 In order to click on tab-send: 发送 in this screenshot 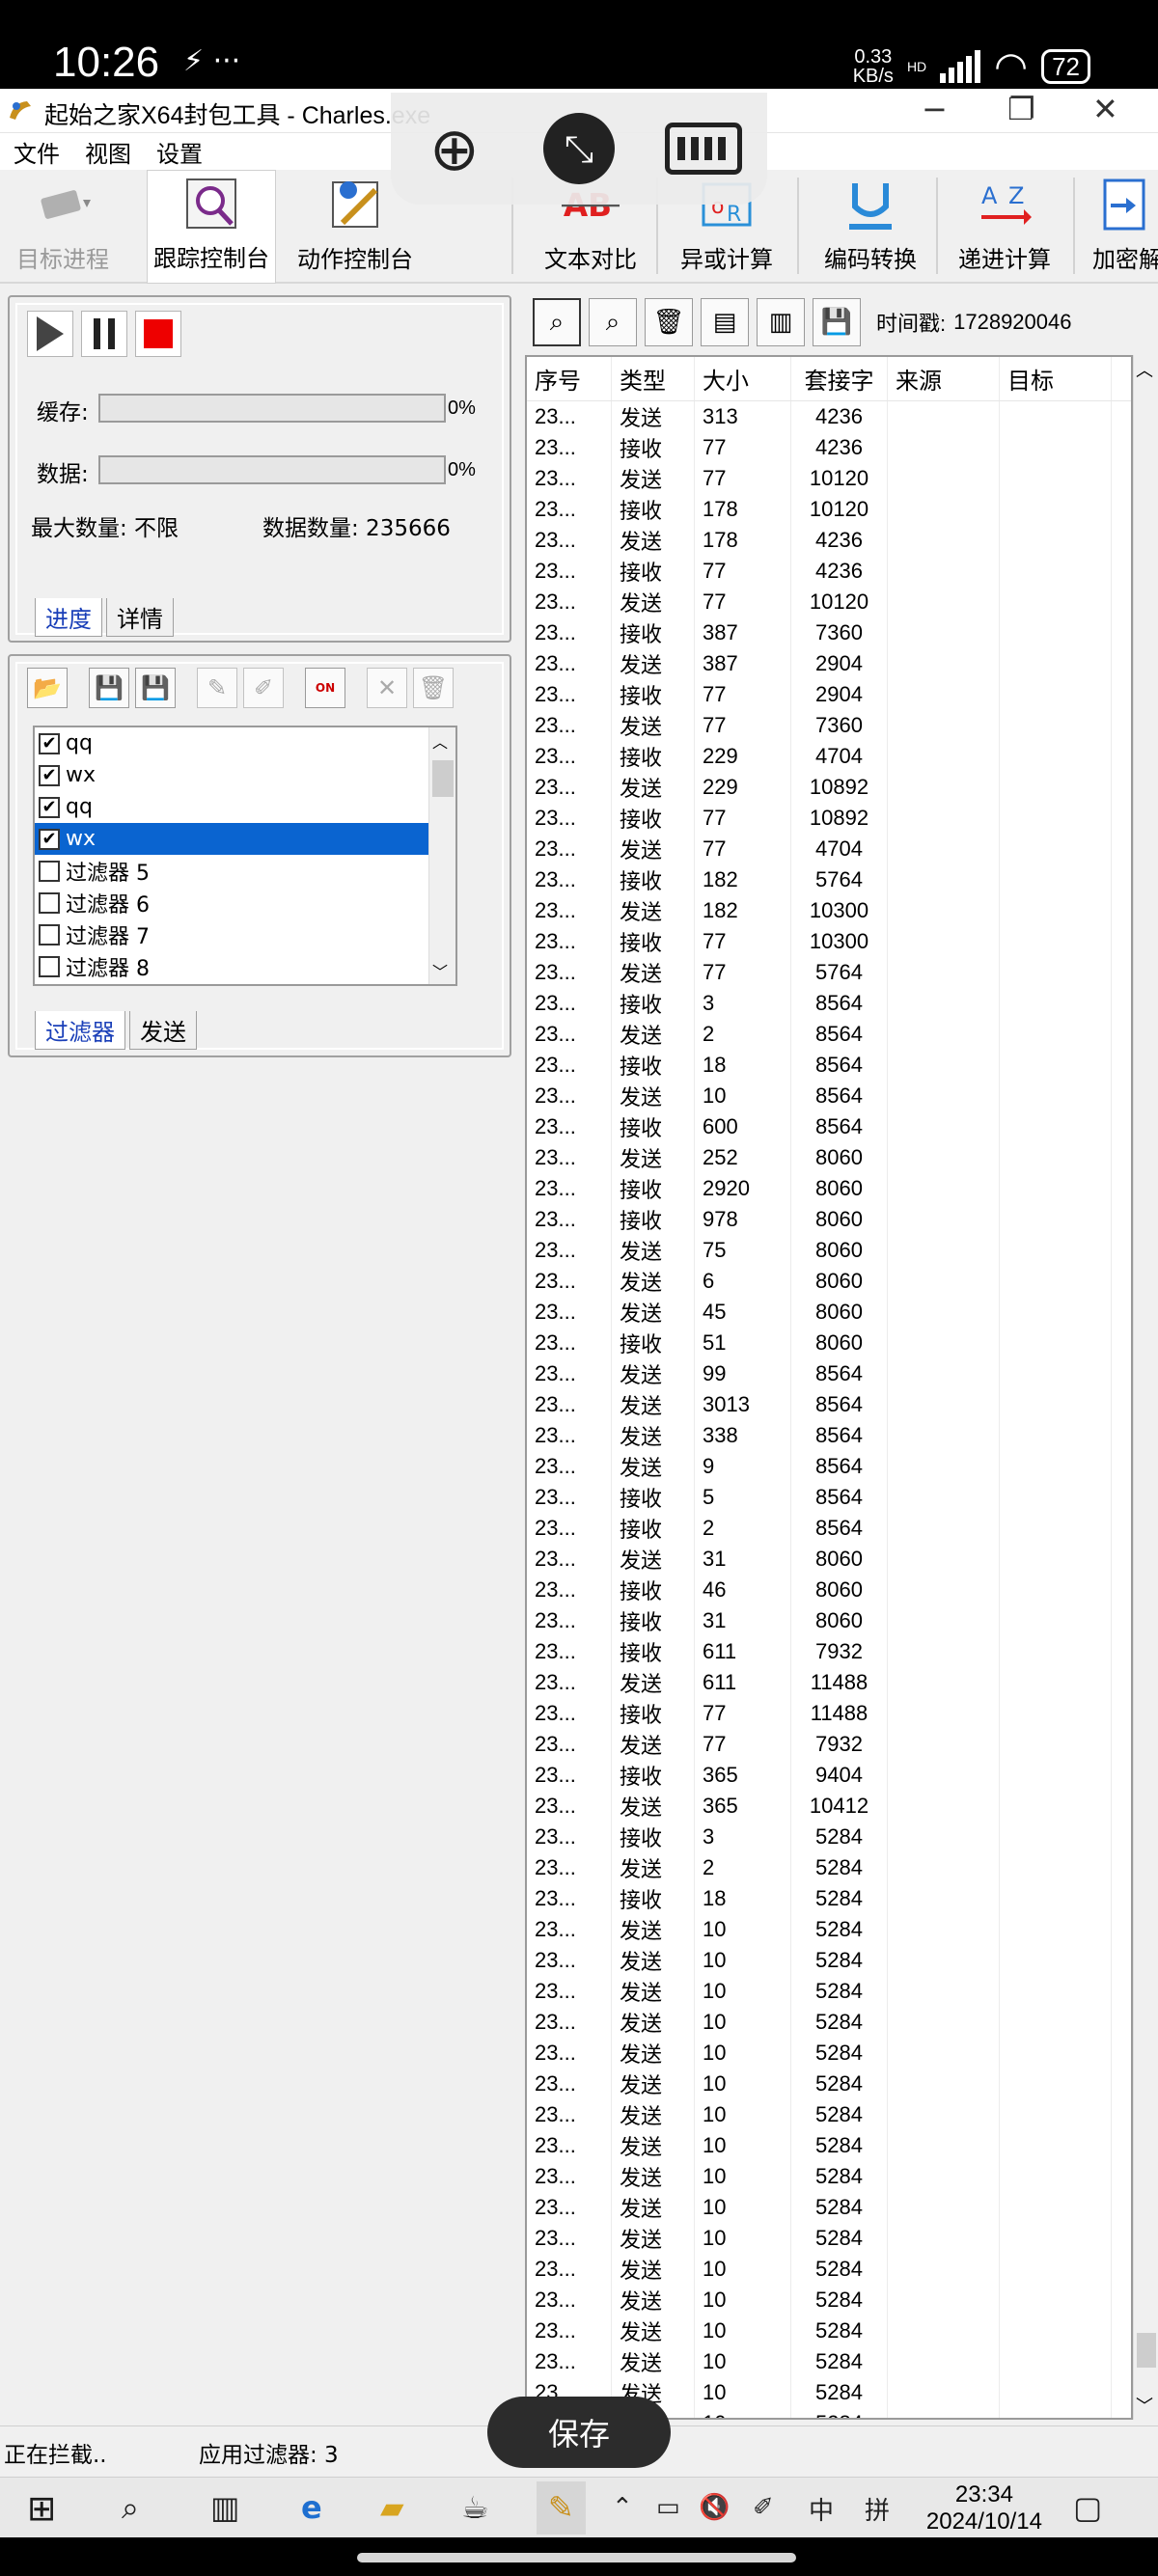, I will do `click(163, 1030)`.